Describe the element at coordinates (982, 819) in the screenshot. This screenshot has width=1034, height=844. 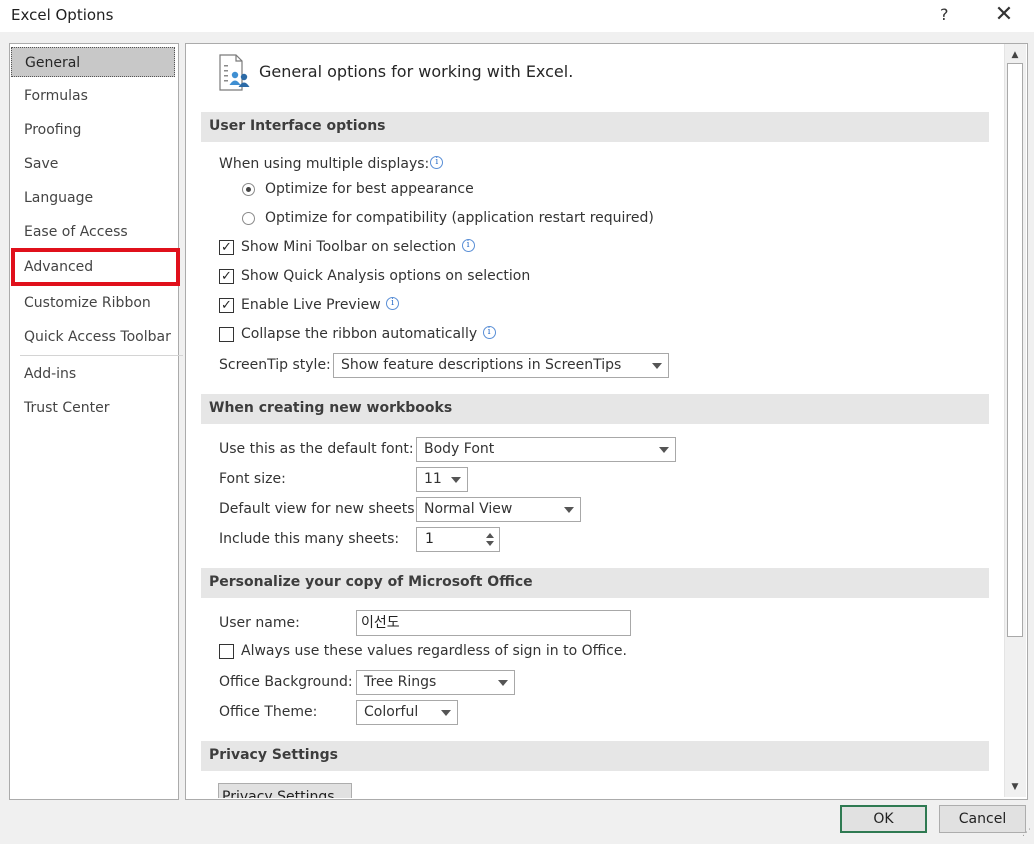
I see `cancel-button: Cancel` at that location.